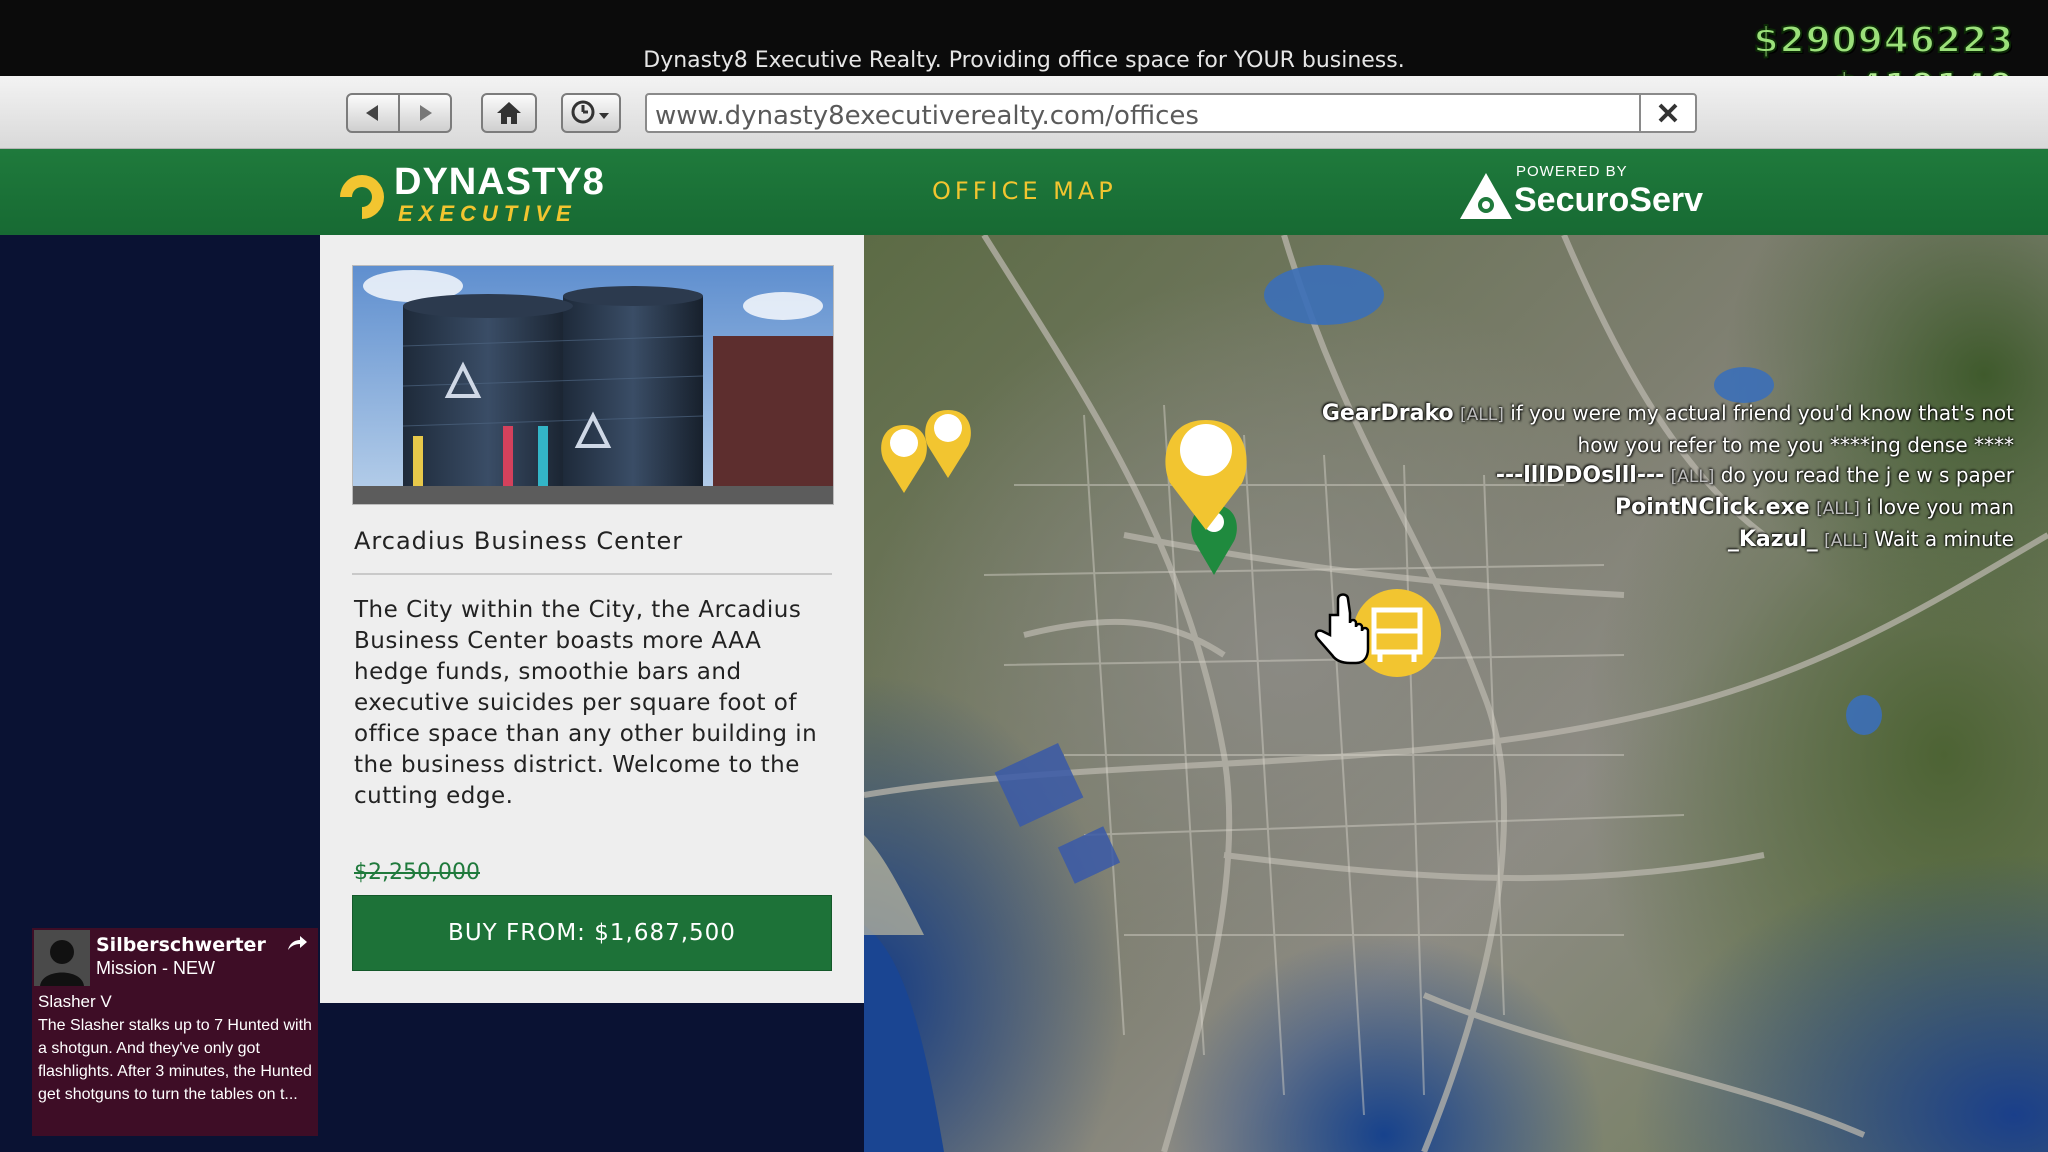 The image size is (2048, 1152). I want to click on back-button, so click(373, 113).